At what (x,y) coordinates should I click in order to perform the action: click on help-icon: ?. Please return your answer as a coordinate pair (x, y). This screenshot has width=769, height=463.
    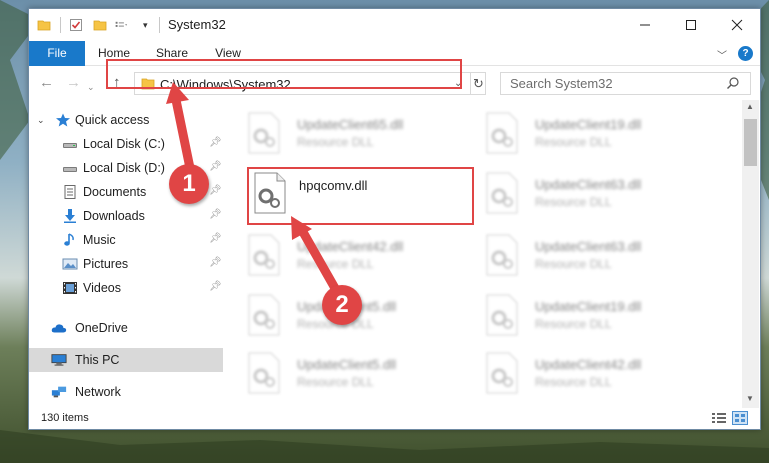
    Looking at the image, I should click on (745, 53).